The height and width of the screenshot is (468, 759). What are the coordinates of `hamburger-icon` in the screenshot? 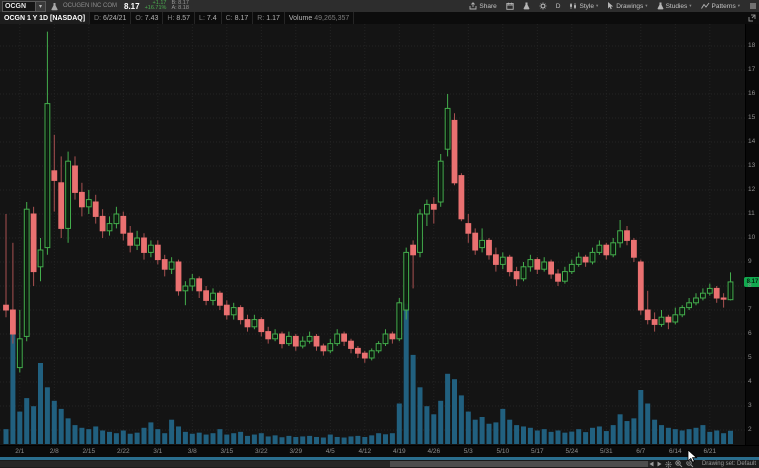 It's located at (753, 6).